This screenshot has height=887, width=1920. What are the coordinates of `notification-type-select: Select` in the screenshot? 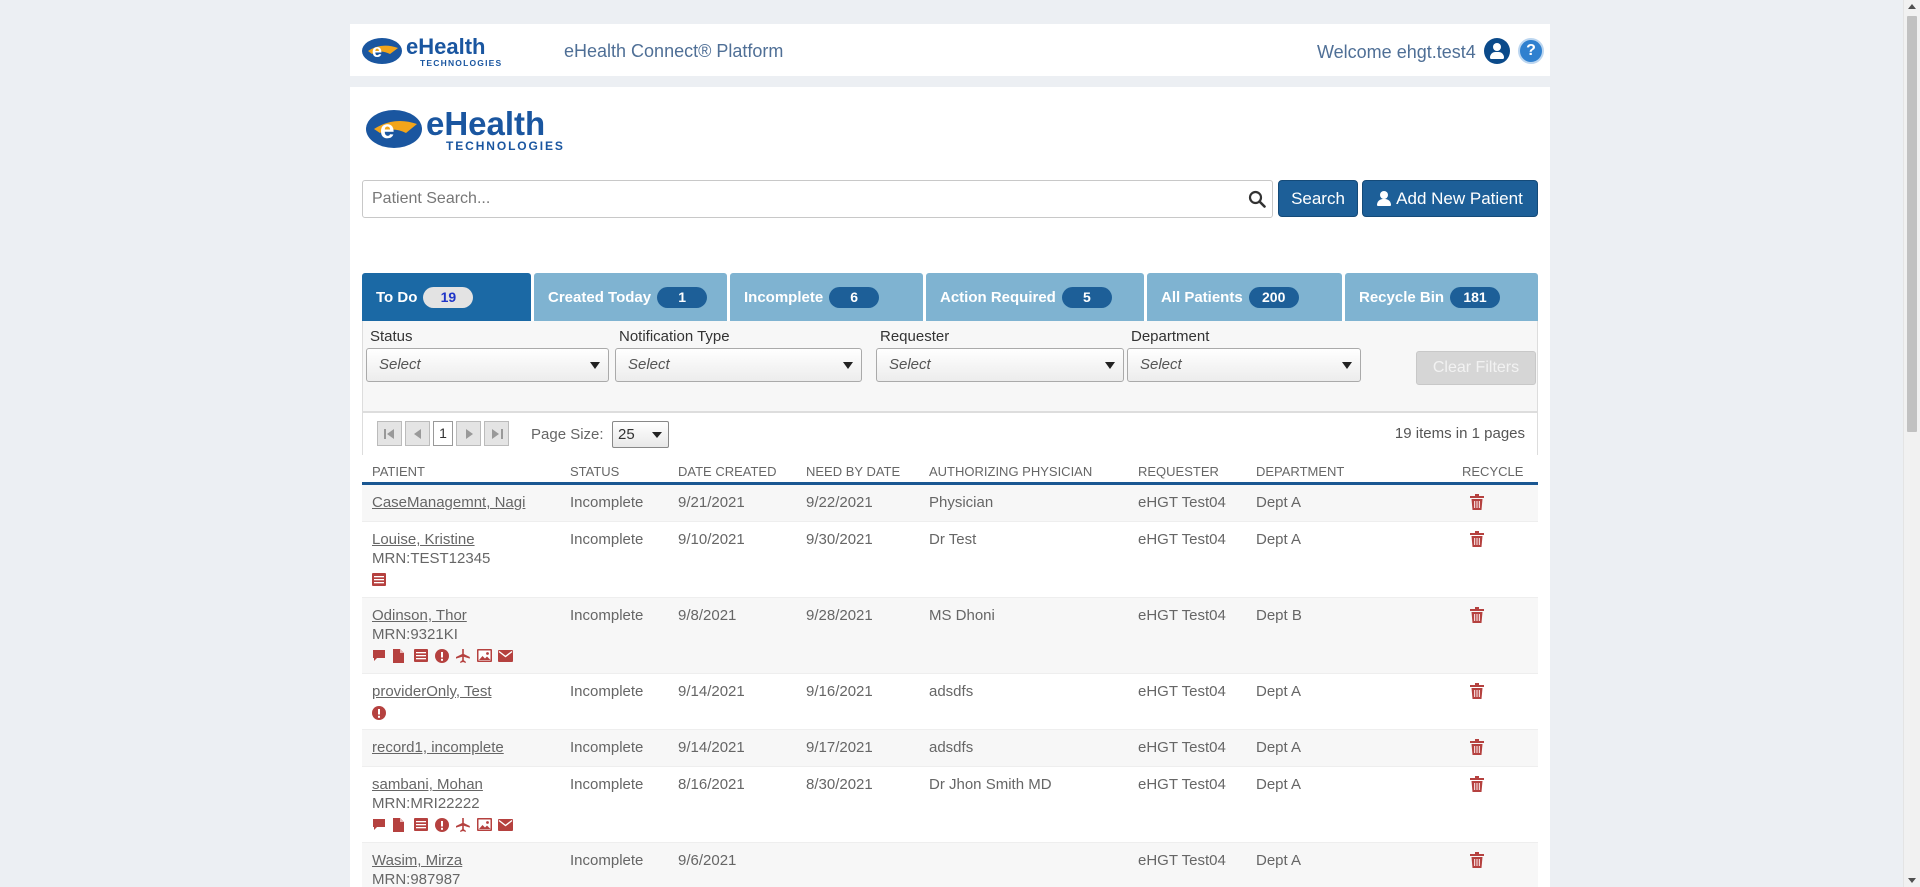 It's located at (738, 365).